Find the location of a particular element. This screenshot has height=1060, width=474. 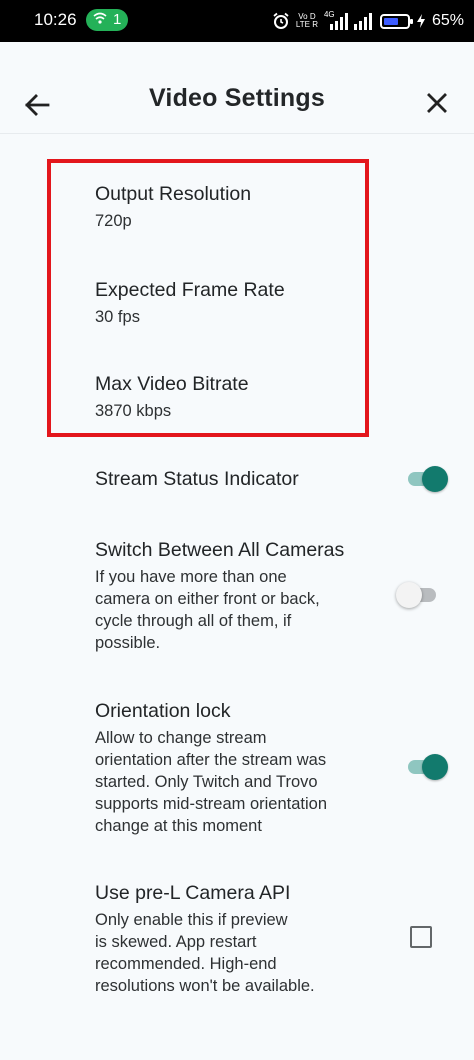

battery-fill is located at coordinates (390, 21).